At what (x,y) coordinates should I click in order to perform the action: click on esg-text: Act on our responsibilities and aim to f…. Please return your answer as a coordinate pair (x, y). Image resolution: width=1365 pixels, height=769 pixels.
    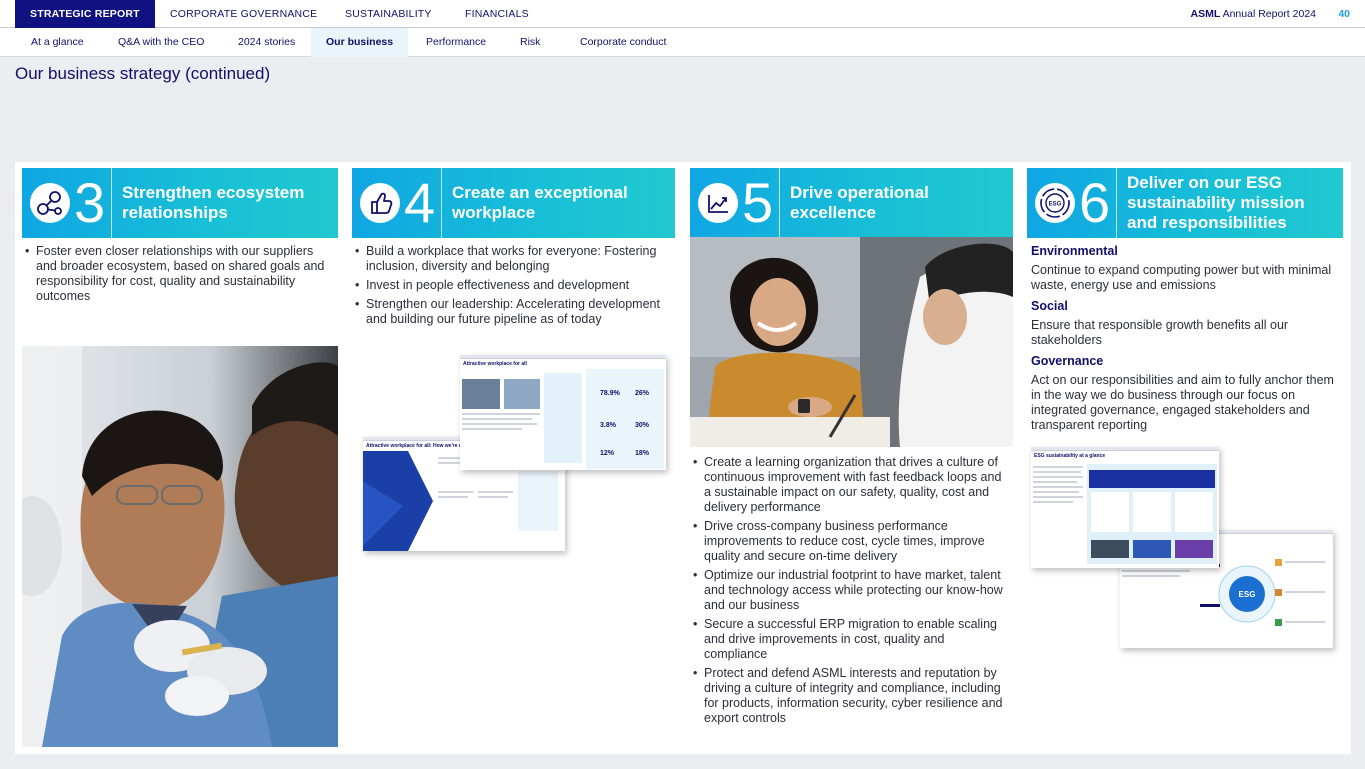
    Looking at the image, I should click on (1182, 402).